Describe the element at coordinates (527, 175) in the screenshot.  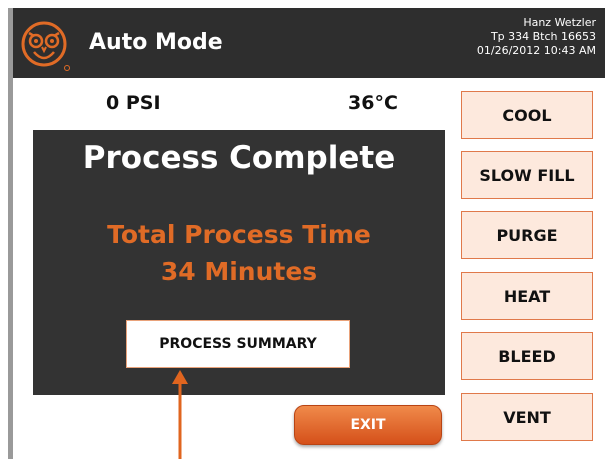
I see `slow-fill-button: SLOW FILL` at that location.